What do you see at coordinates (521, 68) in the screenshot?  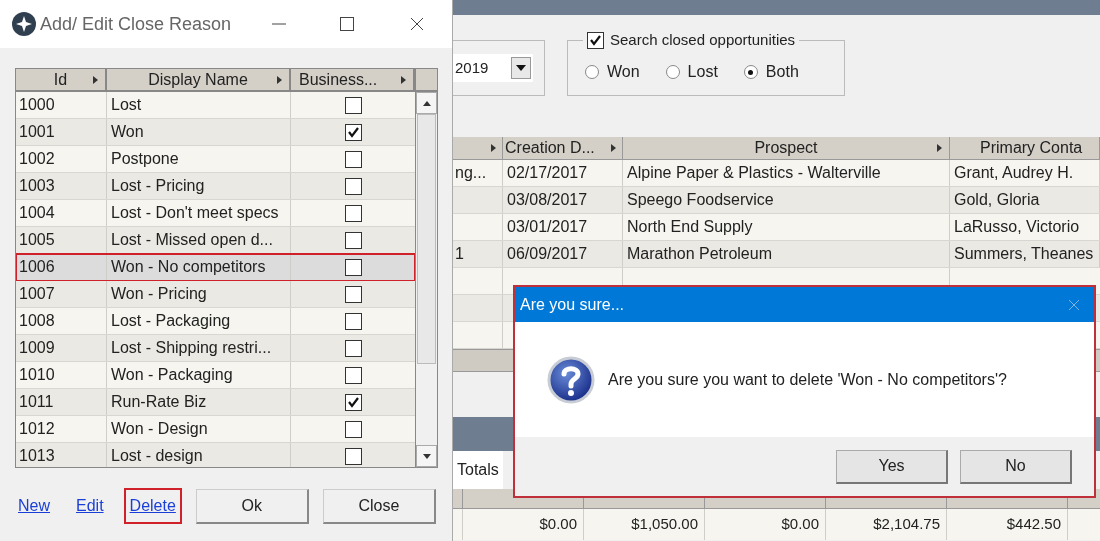 I see `dropdown-arrow-icon` at bounding box center [521, 68].